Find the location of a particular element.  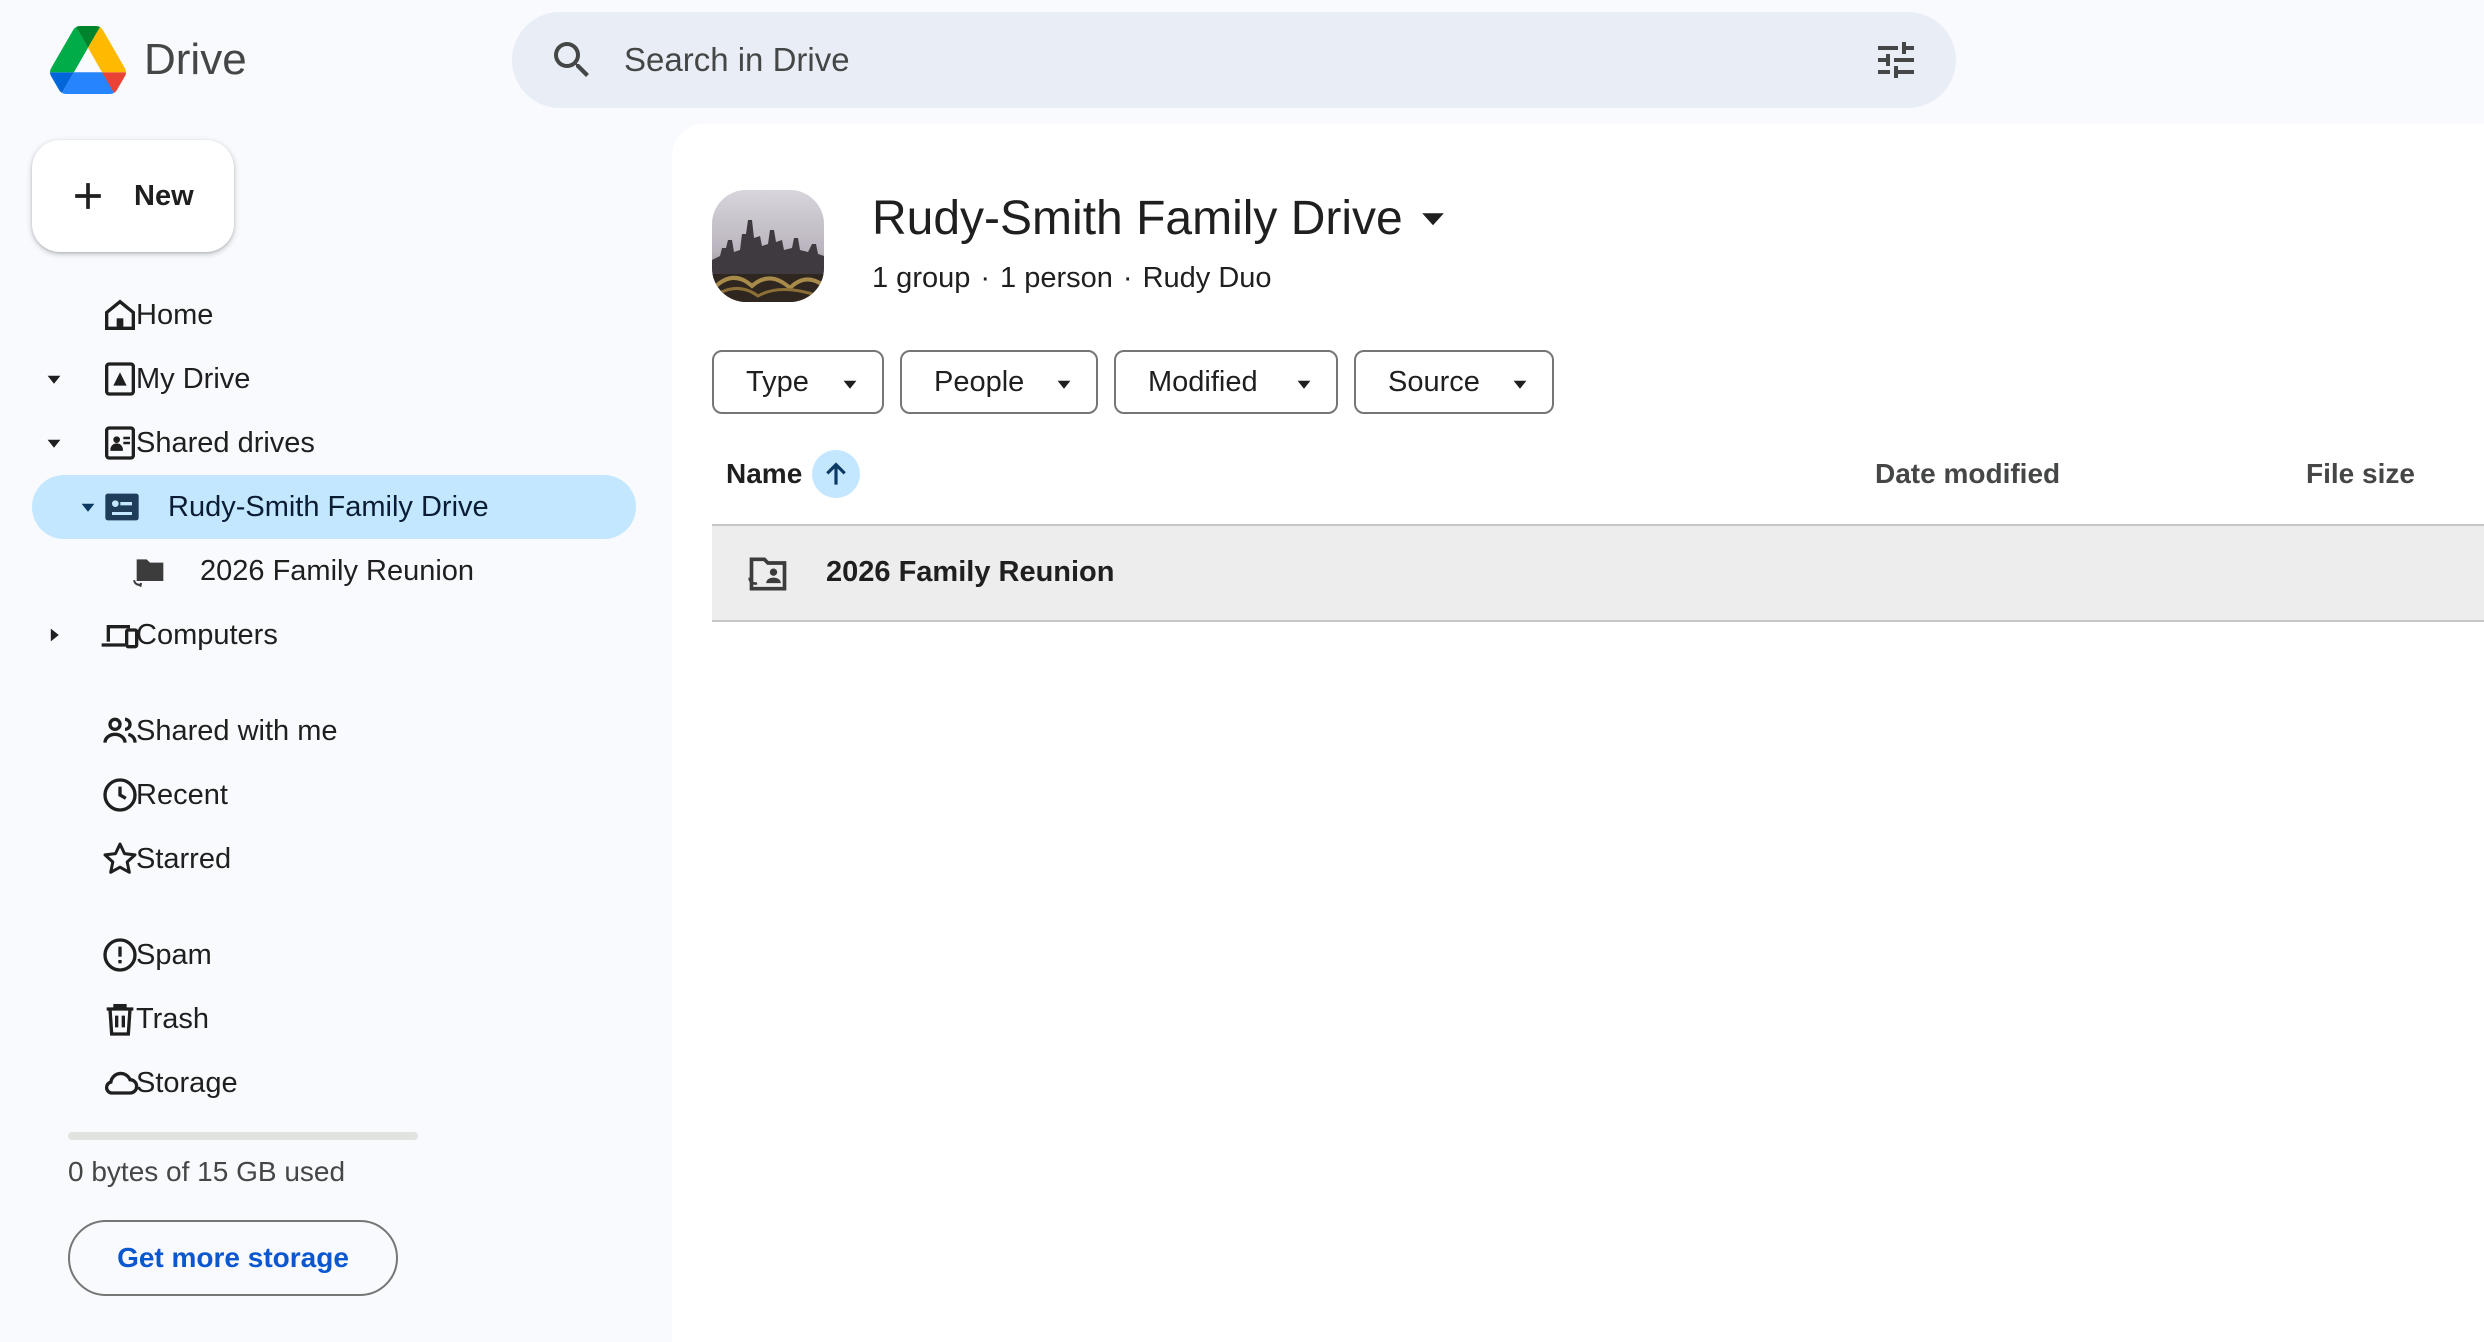

drive-logo-text: Drive is located at coordinates (195, 59).